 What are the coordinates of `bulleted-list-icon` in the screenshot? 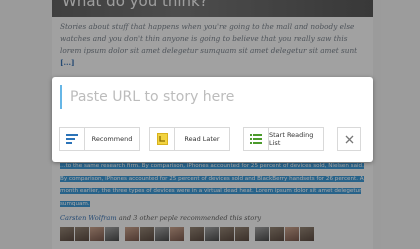 It's located at (256, 139).